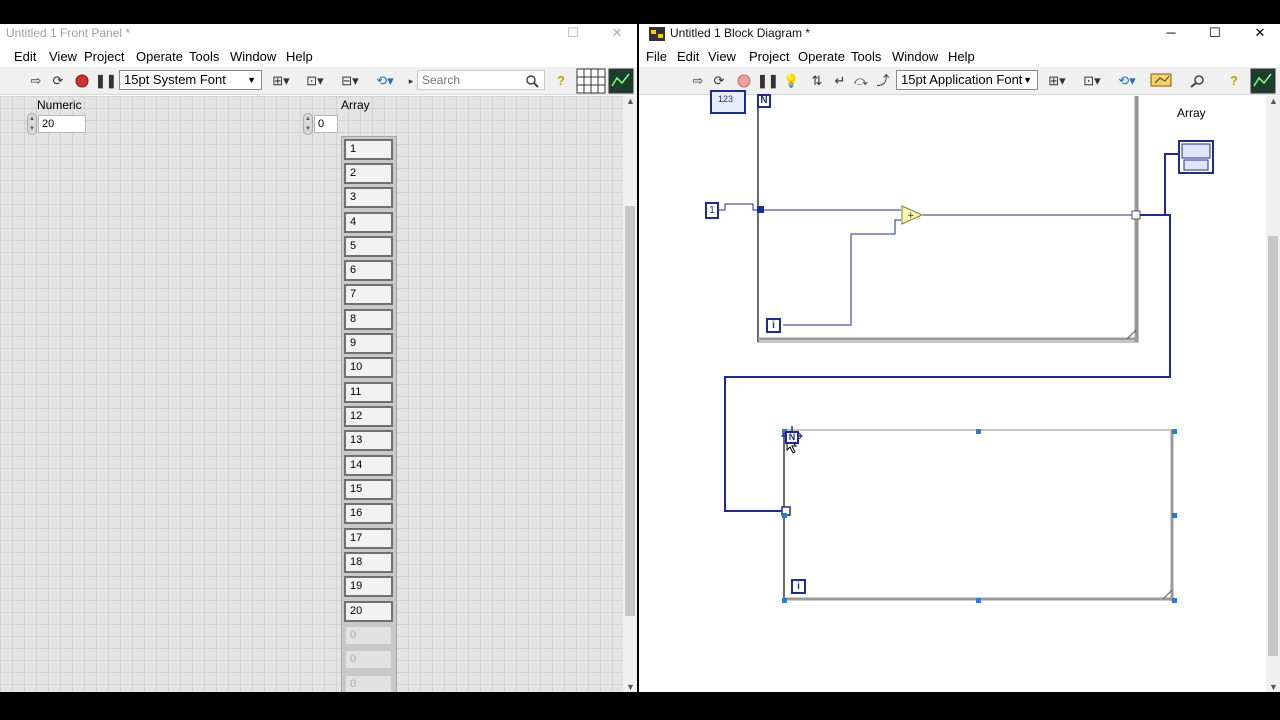 This screenshot has width=1280, height=720. Describe the element at coordinates (441, 80) in the screenshot. I see `search-placeholder: Search` at that location.